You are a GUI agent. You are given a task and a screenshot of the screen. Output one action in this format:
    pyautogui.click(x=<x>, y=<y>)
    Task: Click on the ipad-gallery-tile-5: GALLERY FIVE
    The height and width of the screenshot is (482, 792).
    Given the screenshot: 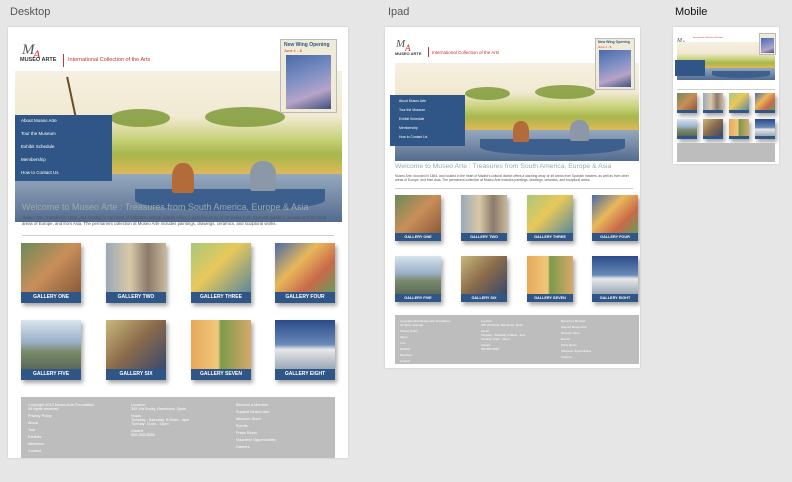 What is the action you would take?
    pyautogui.click(x=418, y=279)
    